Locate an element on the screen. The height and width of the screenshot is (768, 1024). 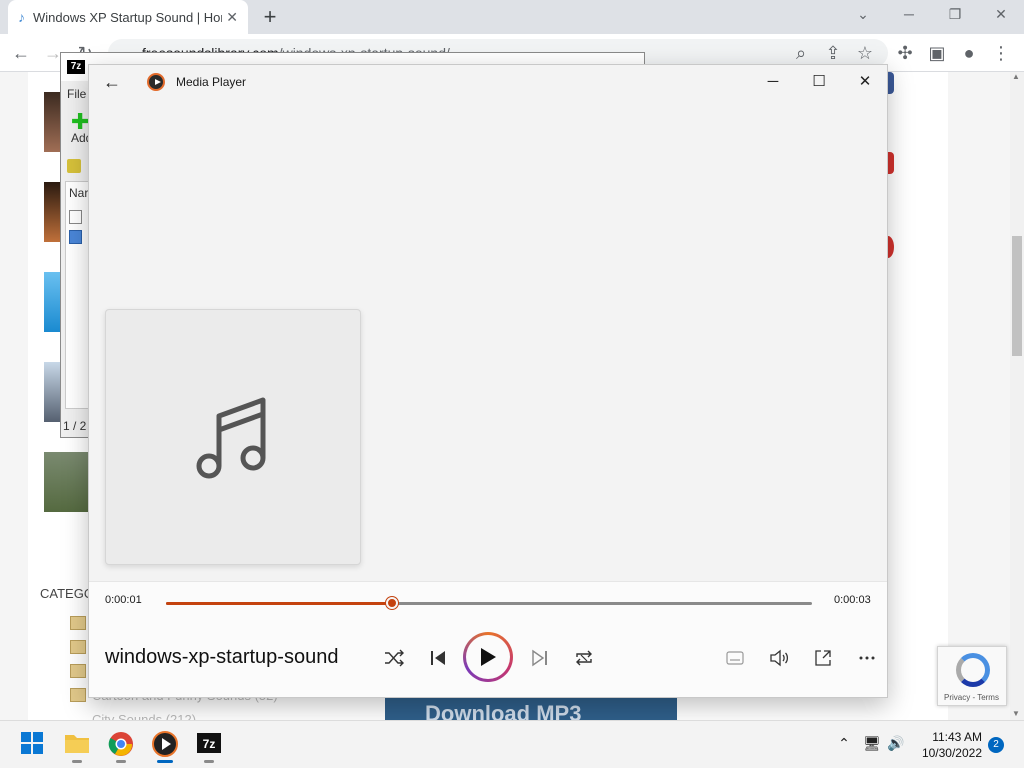
media-player-icon is located at coordinates (165, 744).